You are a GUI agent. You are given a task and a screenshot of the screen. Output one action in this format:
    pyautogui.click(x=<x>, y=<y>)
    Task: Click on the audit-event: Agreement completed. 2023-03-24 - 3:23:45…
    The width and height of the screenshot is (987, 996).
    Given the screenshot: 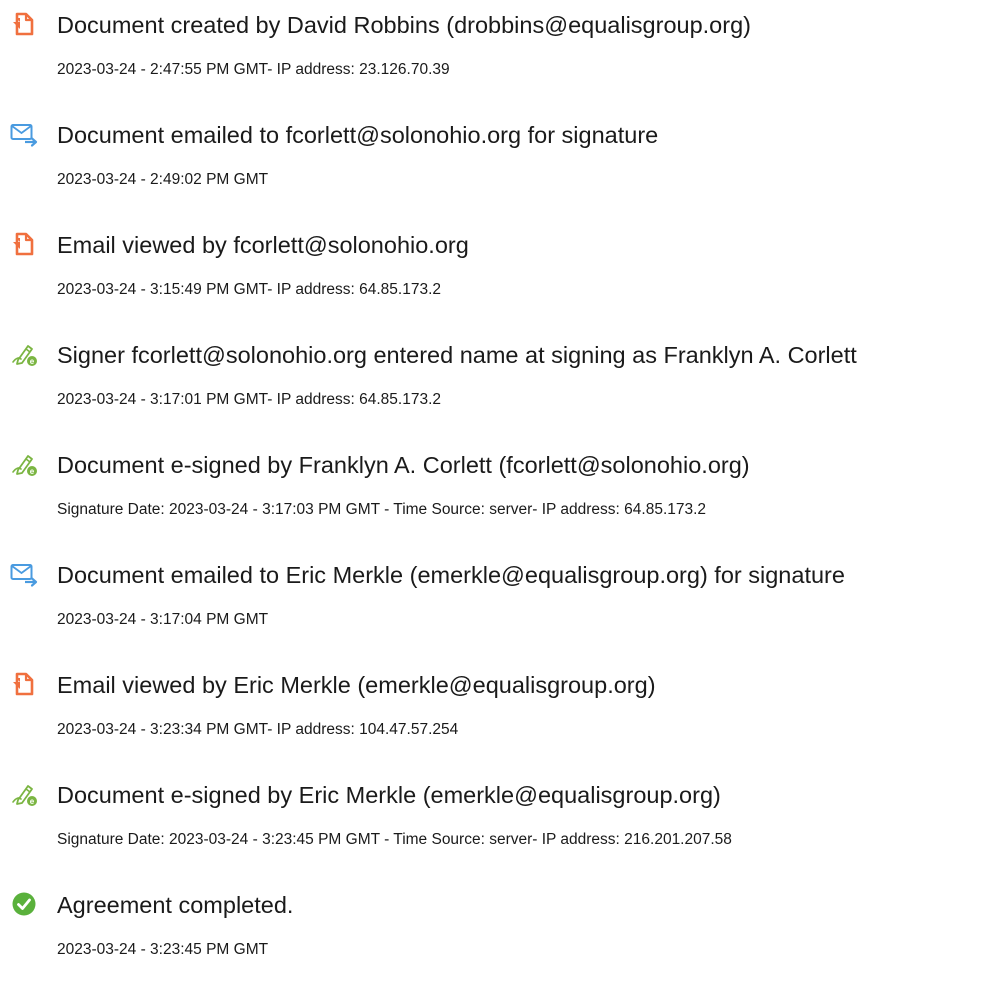 What is the action you would take?
    pyautogui.click(x=493, y=930)
    